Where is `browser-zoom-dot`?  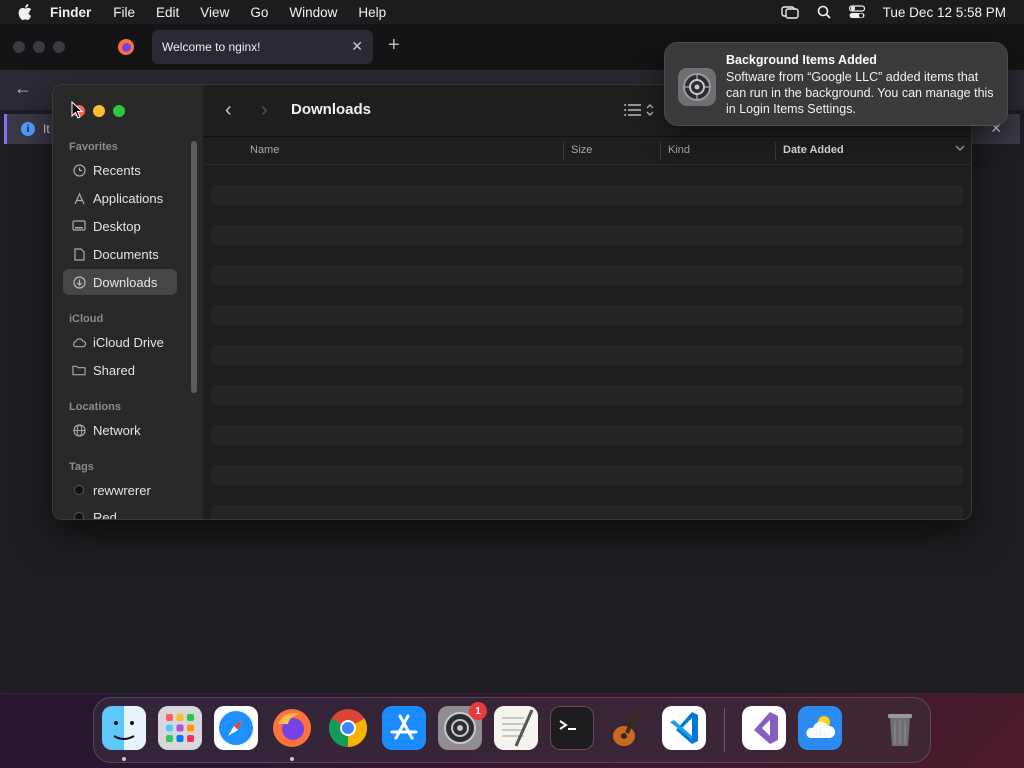 browser-zoom-dot is located at coordinates (59, 47).